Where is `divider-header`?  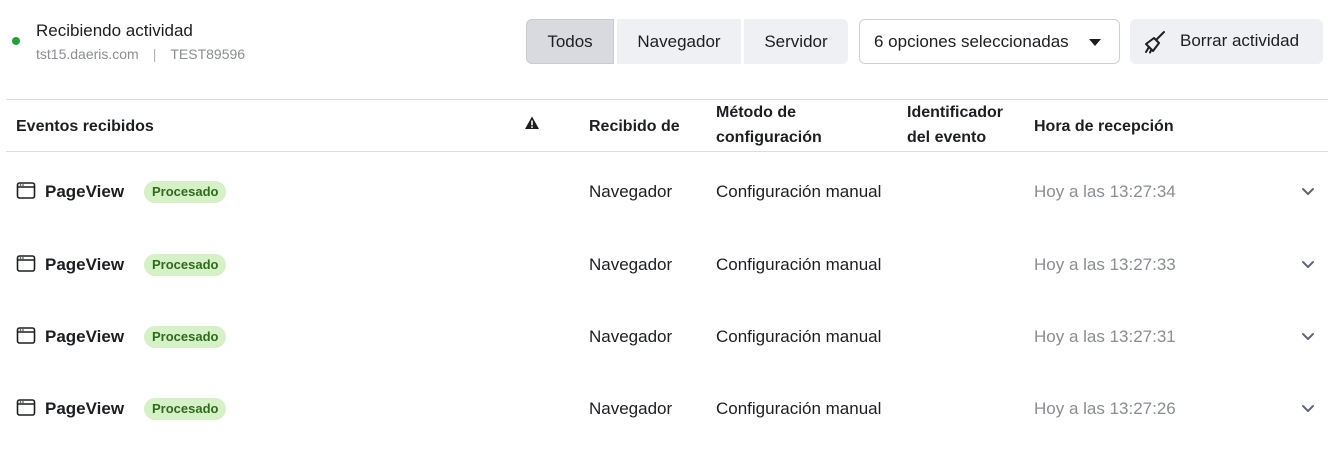
divider-header is located at coordinates (667, 151).